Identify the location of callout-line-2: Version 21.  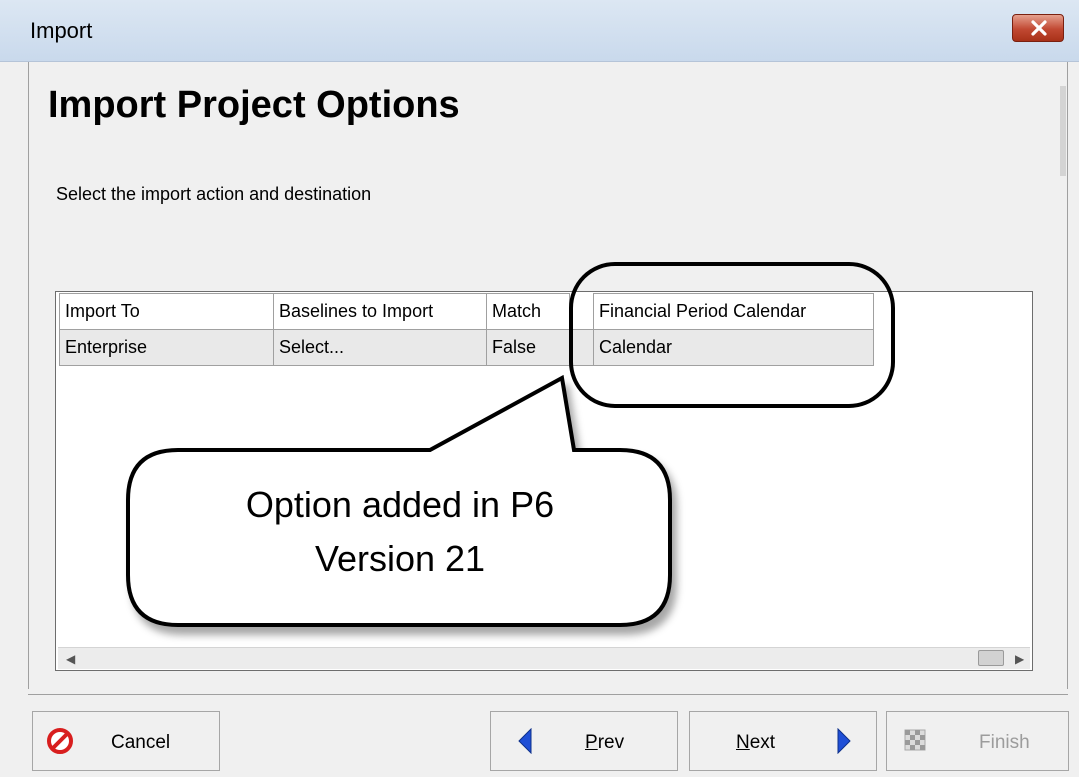
(400, 558).